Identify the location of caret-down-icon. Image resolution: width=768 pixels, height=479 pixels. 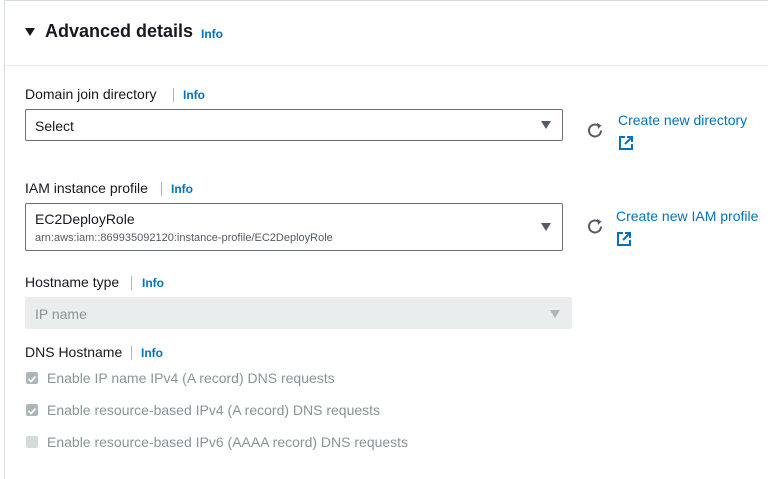
(30, 32).